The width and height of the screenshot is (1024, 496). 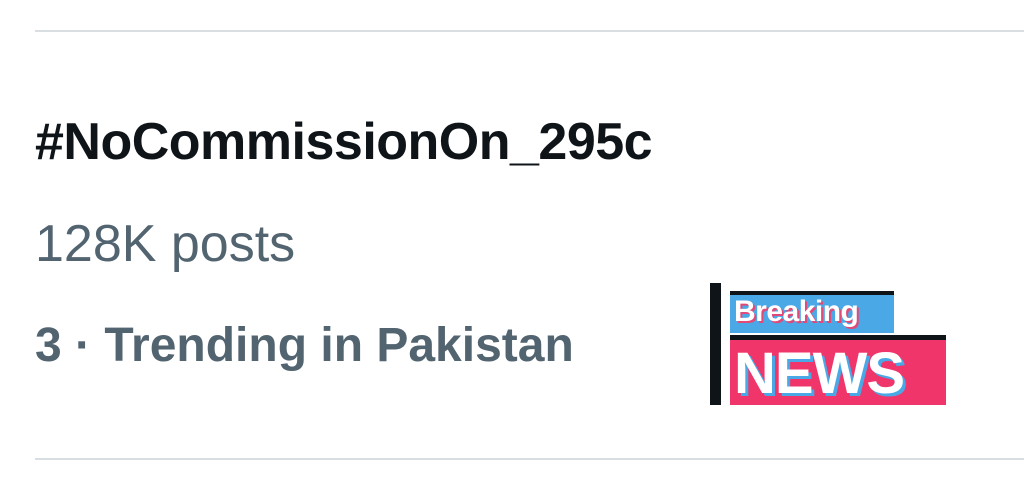 What do you see at coordinates (819, 373) in the screenshot?
I see `badge-bottom-text: NEWS` at bounding box center [819, 373].